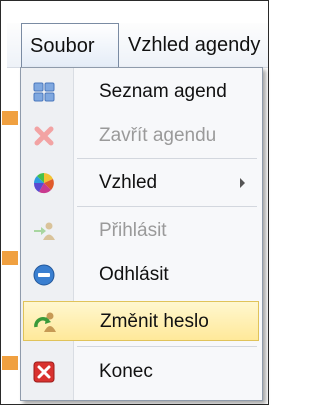 Image resolution: width=320 pixels, height=405 pixels. I want to click on menu-item-odhlasit: Odhlásit, so click(141, 275).